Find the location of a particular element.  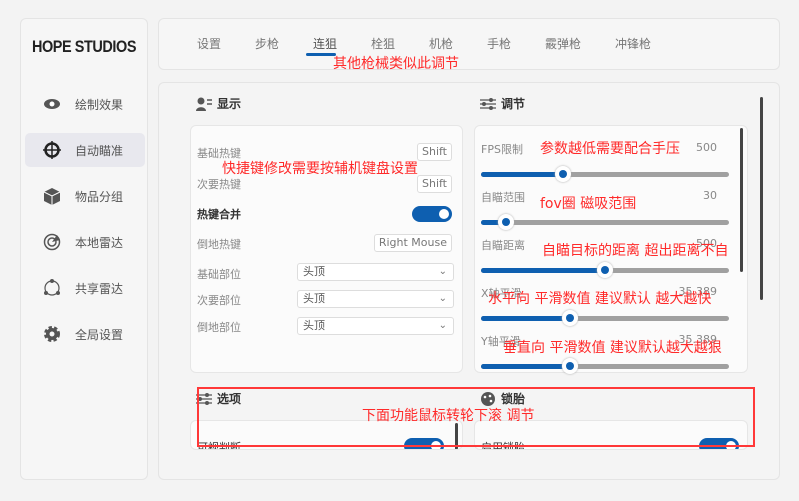

adjust-header: 调节 is located at coordinates (502, 103).